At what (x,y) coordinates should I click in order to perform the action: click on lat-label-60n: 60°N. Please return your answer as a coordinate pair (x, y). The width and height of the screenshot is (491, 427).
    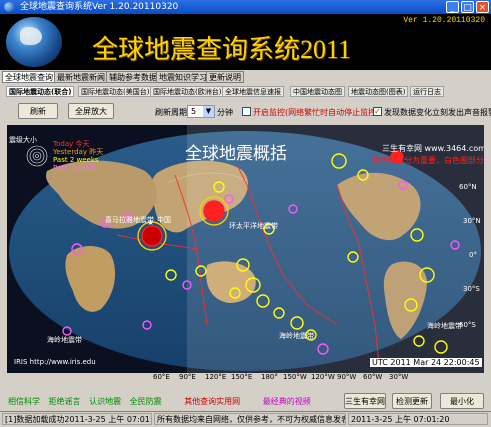
    Looking at the image, I should click on (468, 187).